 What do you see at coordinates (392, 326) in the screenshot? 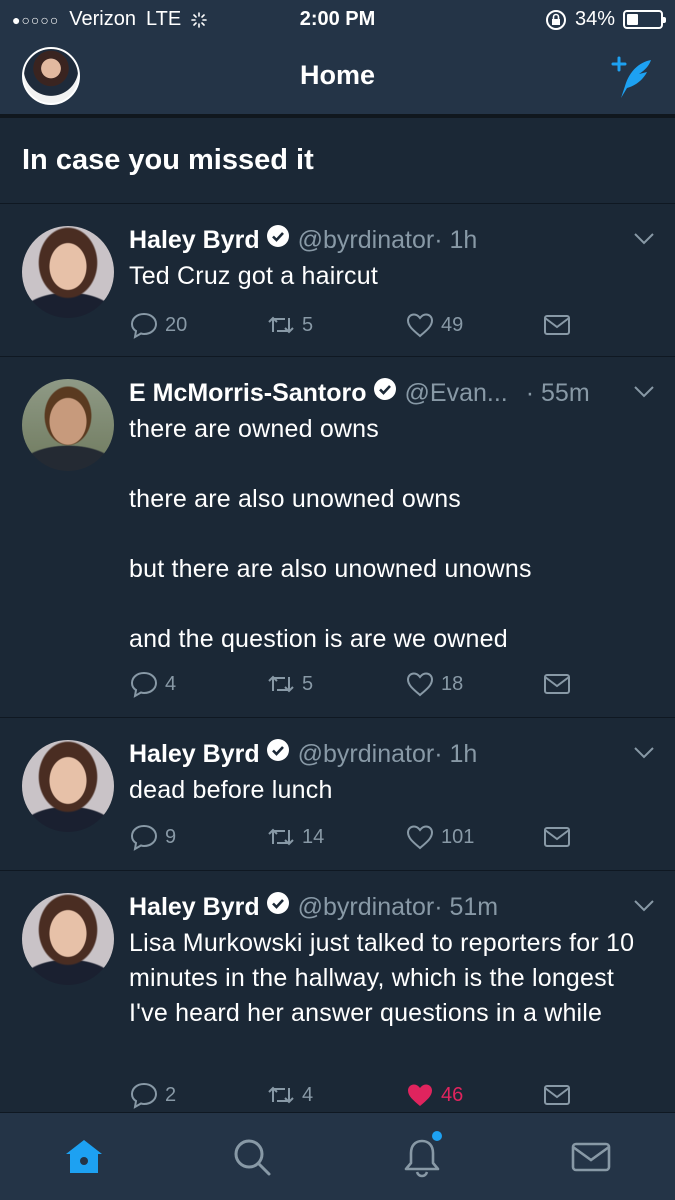
I see `tweet-actions: 20 5 49` at bounding box center [392, 326].